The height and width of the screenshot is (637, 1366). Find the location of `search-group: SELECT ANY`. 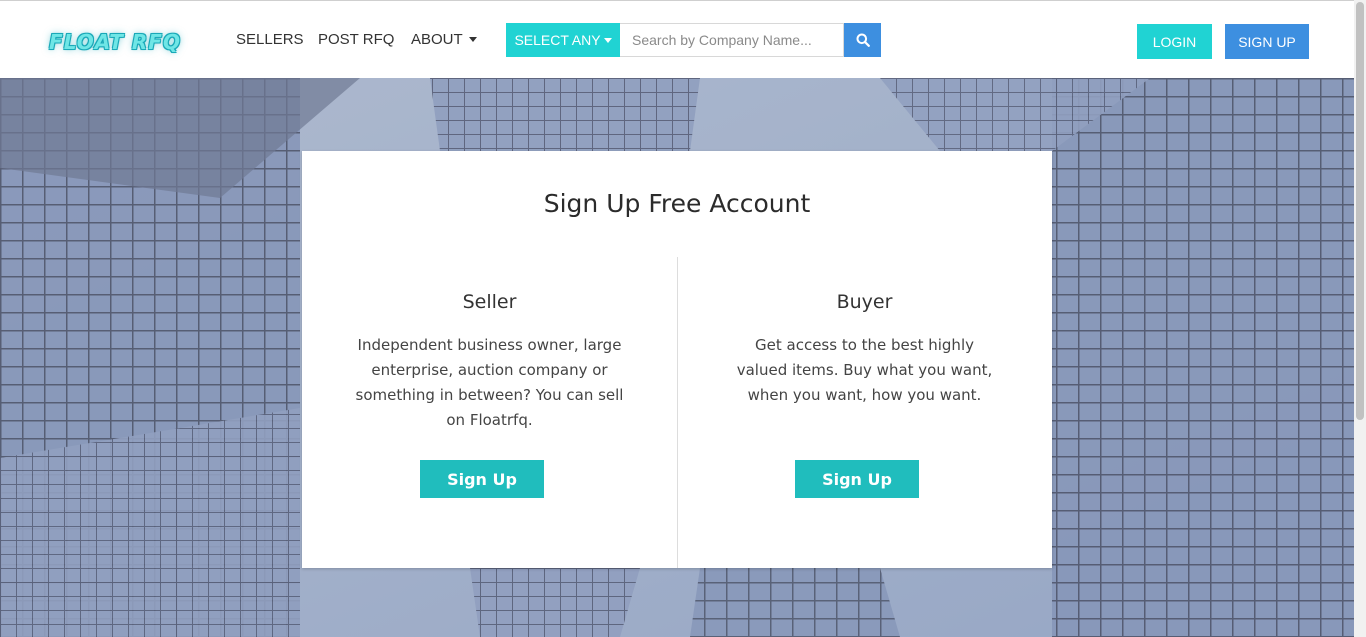

search-group: SELECT ANY is located at coordinates (693, 40).